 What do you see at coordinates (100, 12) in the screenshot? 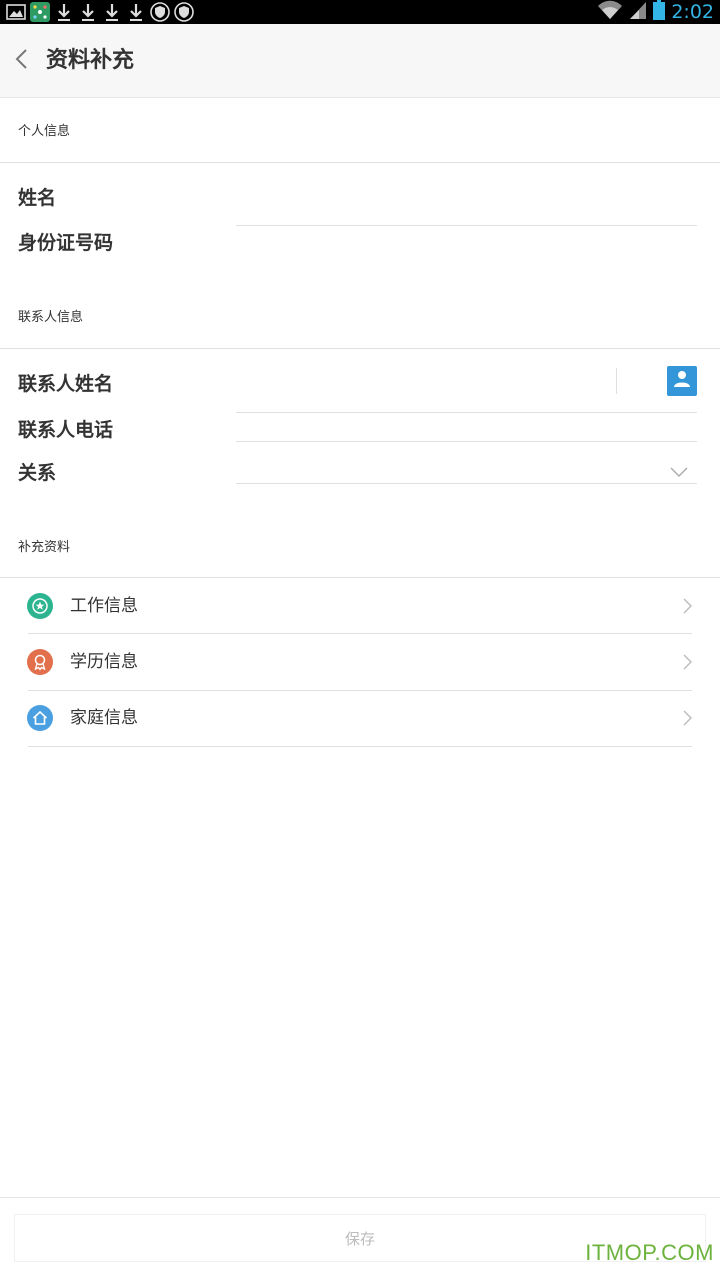
I see `notification-icons` at bounding box center [100, 12].